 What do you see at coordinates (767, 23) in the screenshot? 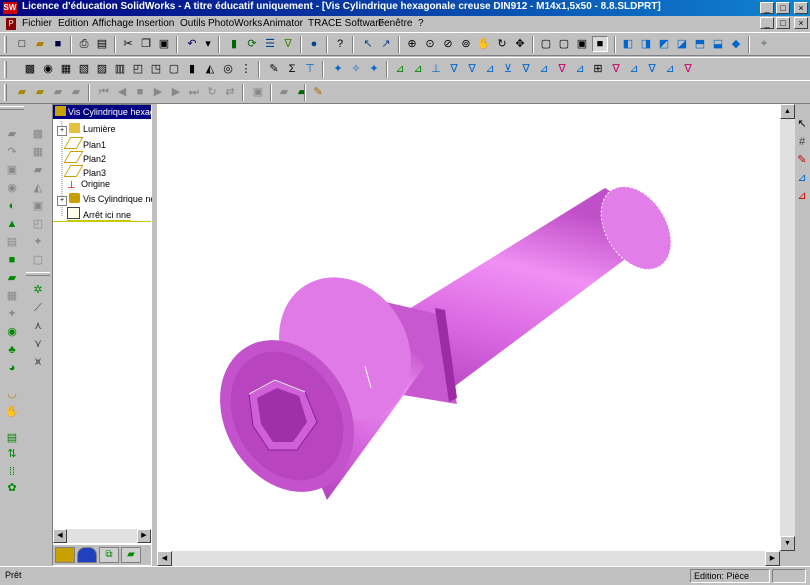
I see `doc-minimize-button: _` at bounding box center [767, 23].